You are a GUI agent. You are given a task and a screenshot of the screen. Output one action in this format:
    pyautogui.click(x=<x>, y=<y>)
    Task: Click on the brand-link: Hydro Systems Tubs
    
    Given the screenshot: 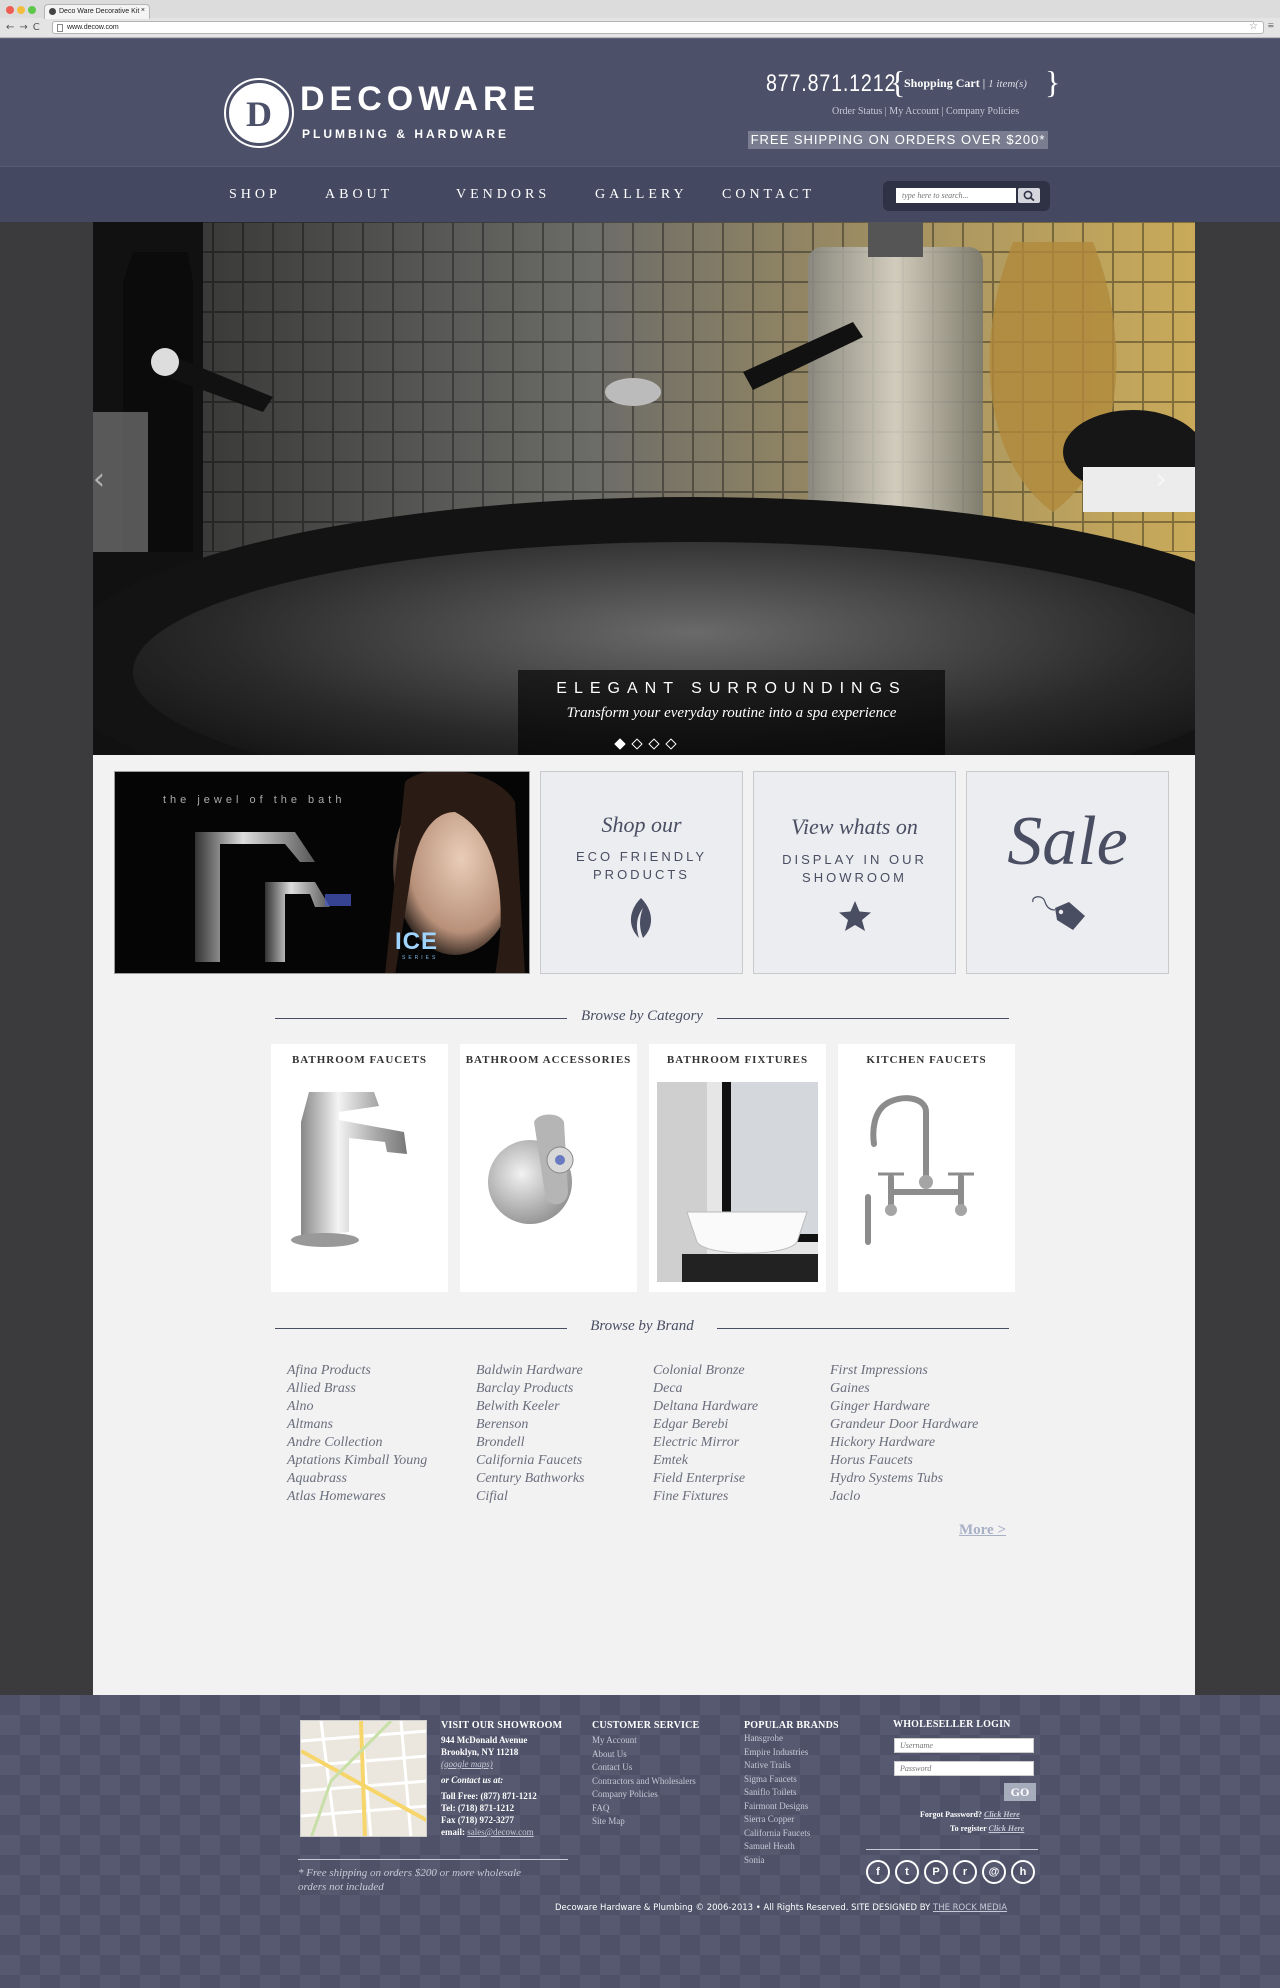 What is the action you would take?
    pyautogui.click(x=904, y=1479)
    